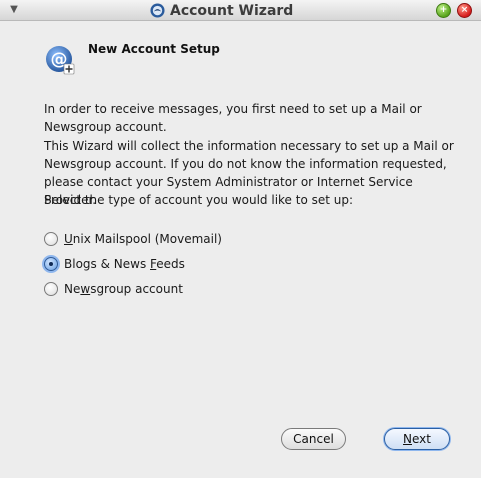 The image size is (481, 478). I want to click on radio-blogs-news-feeds: Blogs & News Feeds, so click(114, 264).